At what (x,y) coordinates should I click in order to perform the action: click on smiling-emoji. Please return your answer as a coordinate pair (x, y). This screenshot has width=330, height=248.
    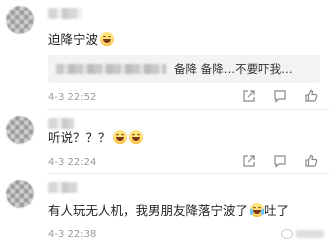
    Looking at the image, I should click on (107, 39).